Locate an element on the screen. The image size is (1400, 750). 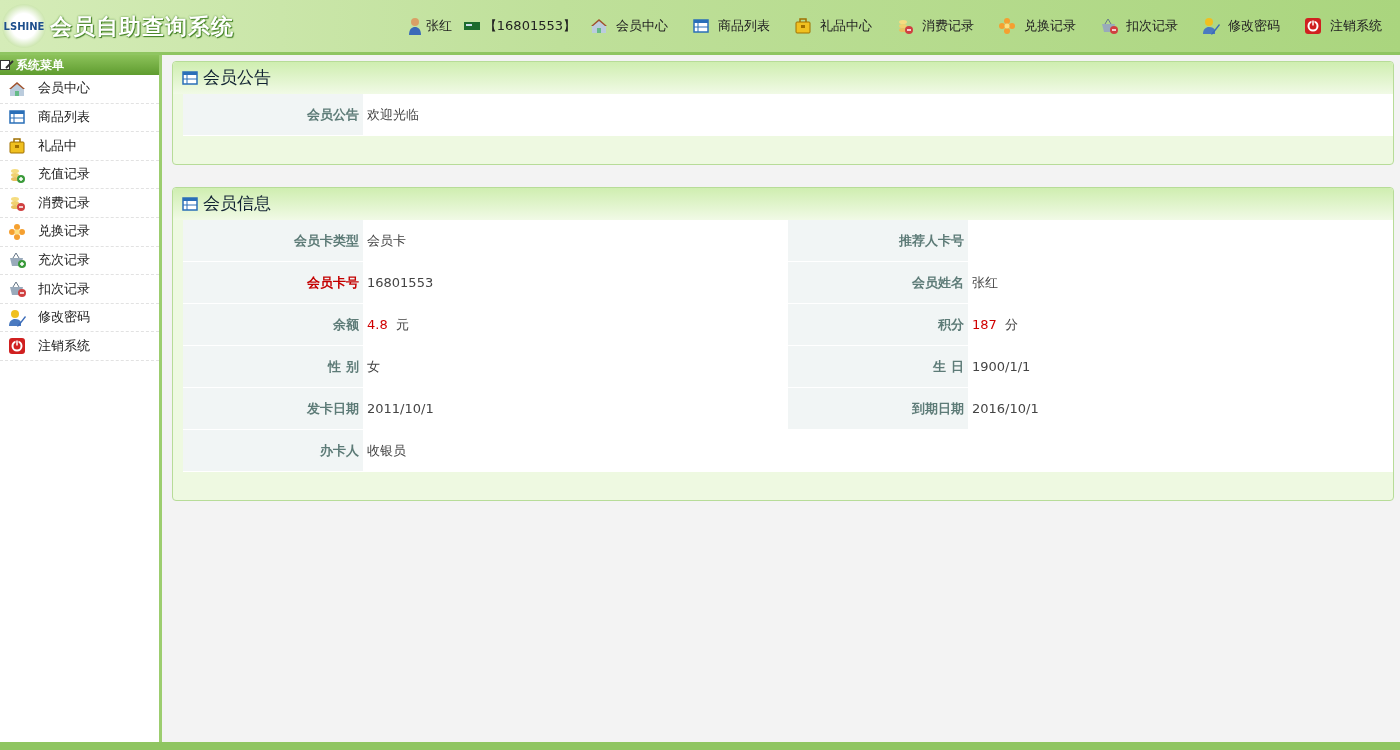
sidebar-item: 修改密码 is located at coordinates (79, 318).